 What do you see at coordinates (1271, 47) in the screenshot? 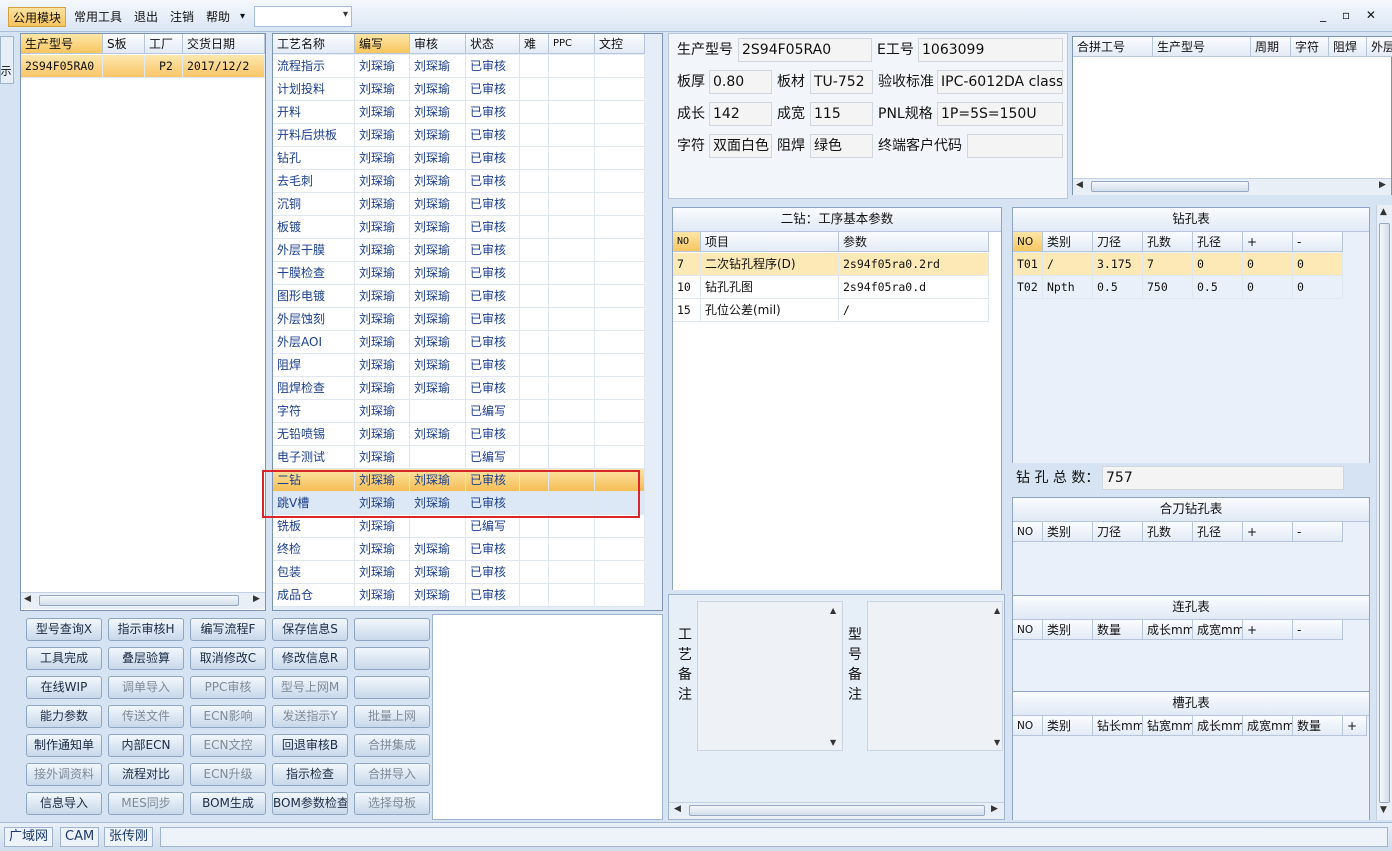
I see `col-header-merge: 周期` at bounding box center [1271, 47].